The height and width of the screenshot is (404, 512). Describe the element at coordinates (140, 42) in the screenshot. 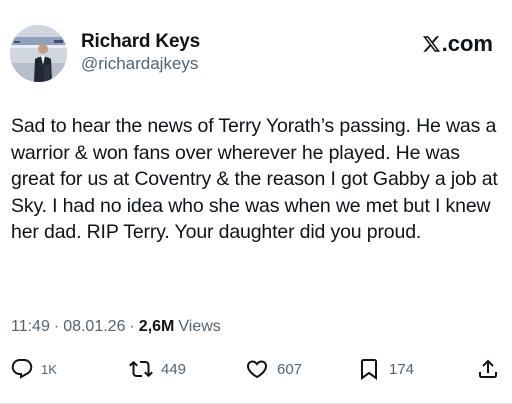

I see `author-name: Richard Keys` at that location.